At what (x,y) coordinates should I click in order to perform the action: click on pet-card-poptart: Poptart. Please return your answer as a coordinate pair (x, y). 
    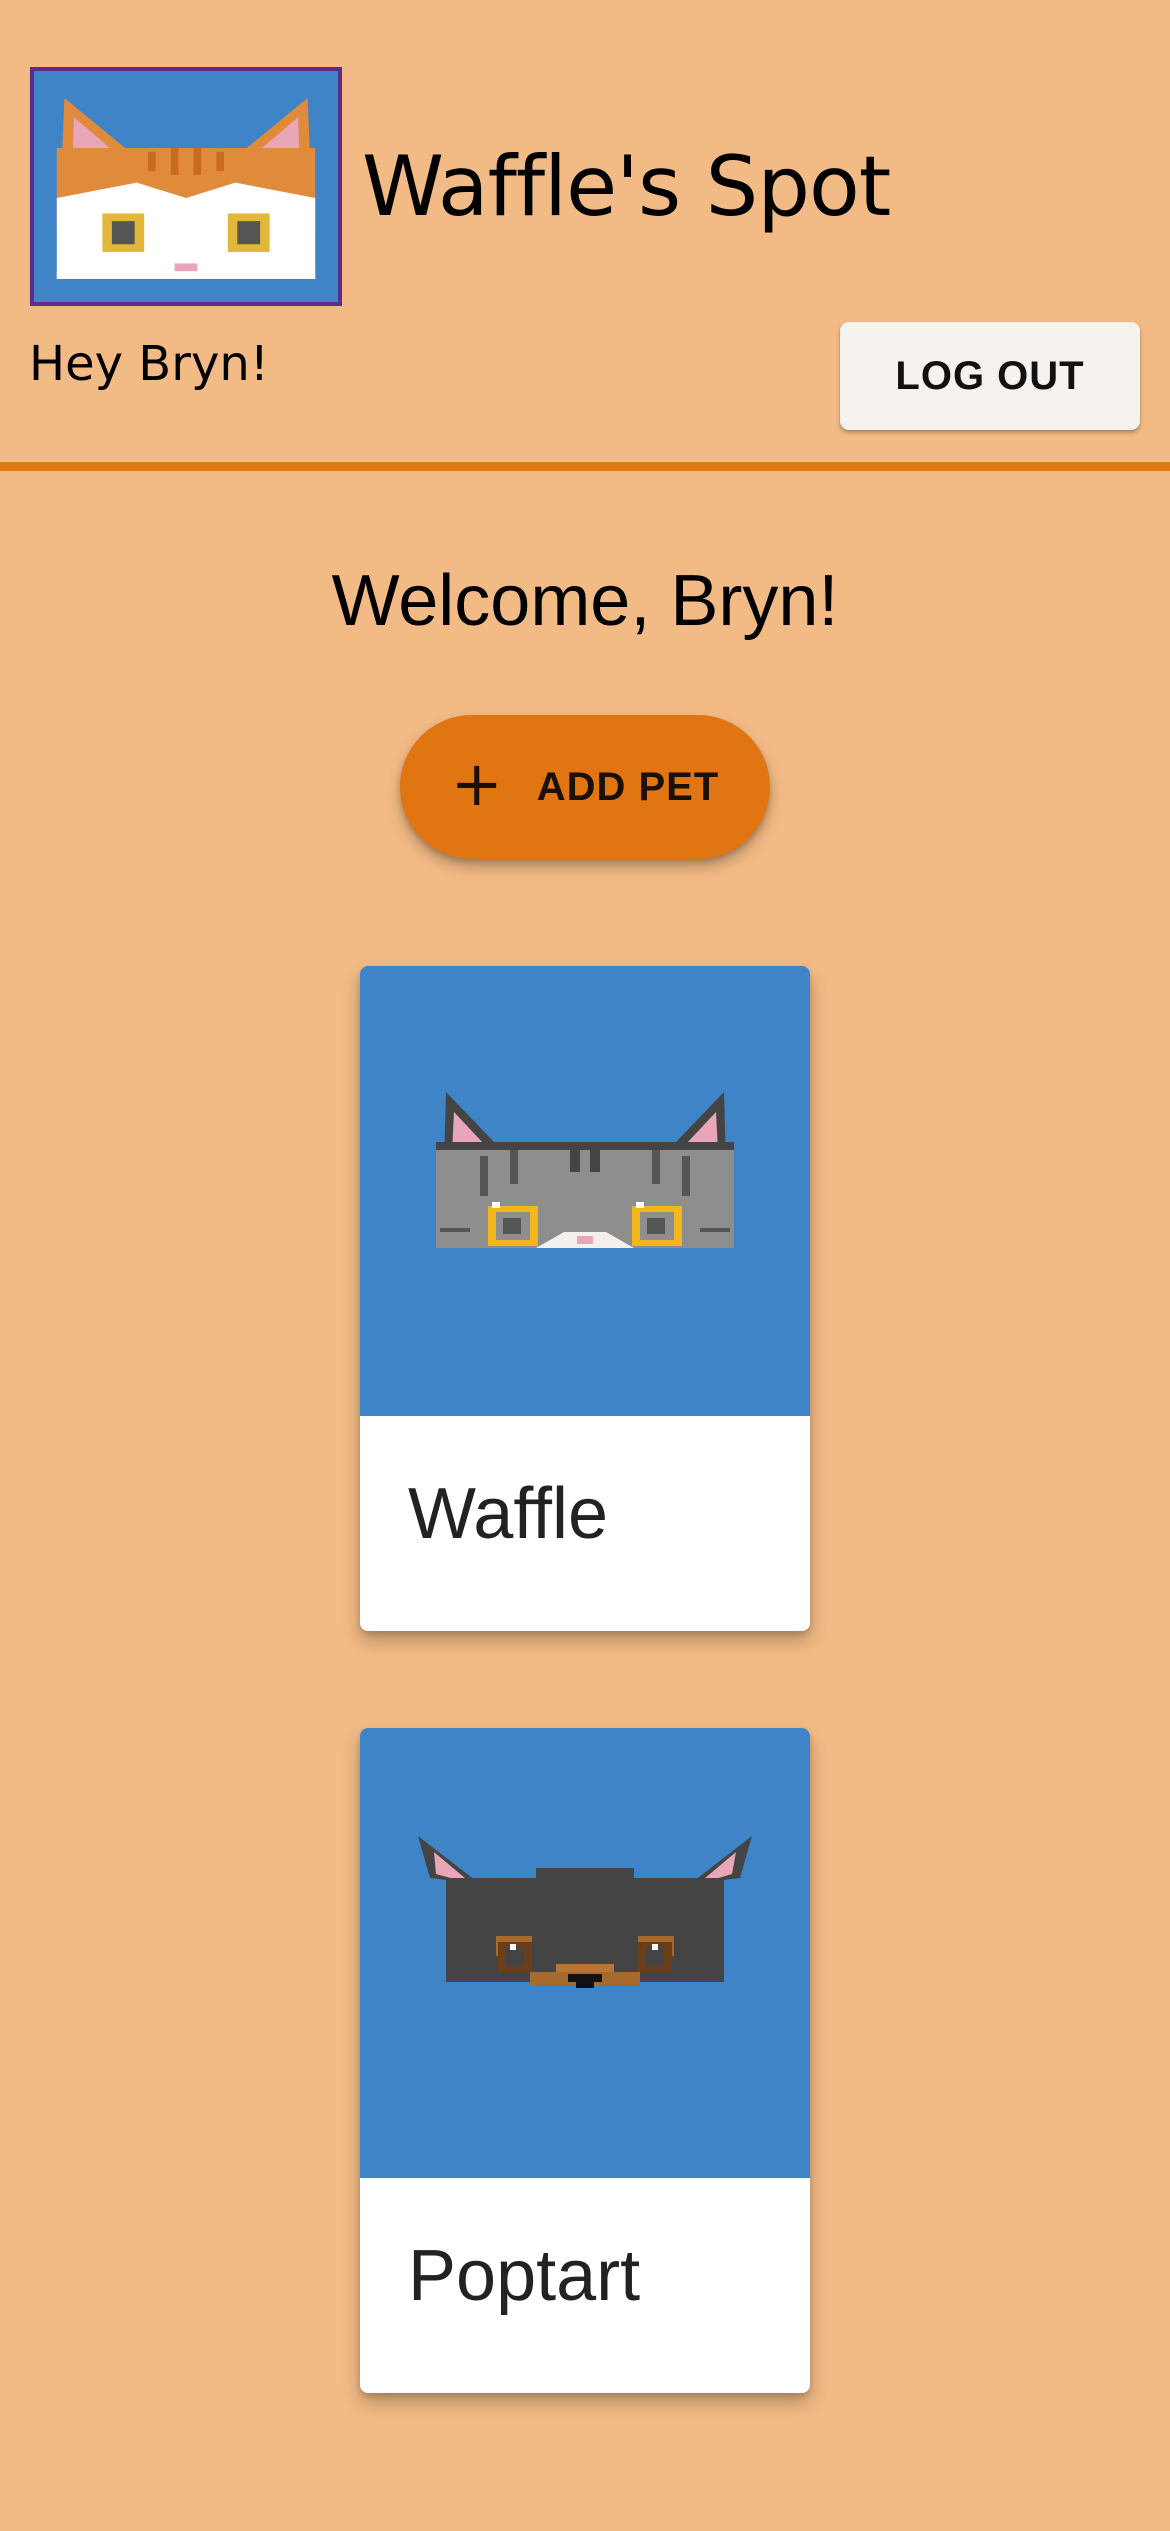
    Looking at the image, I should click on (585, 2060).